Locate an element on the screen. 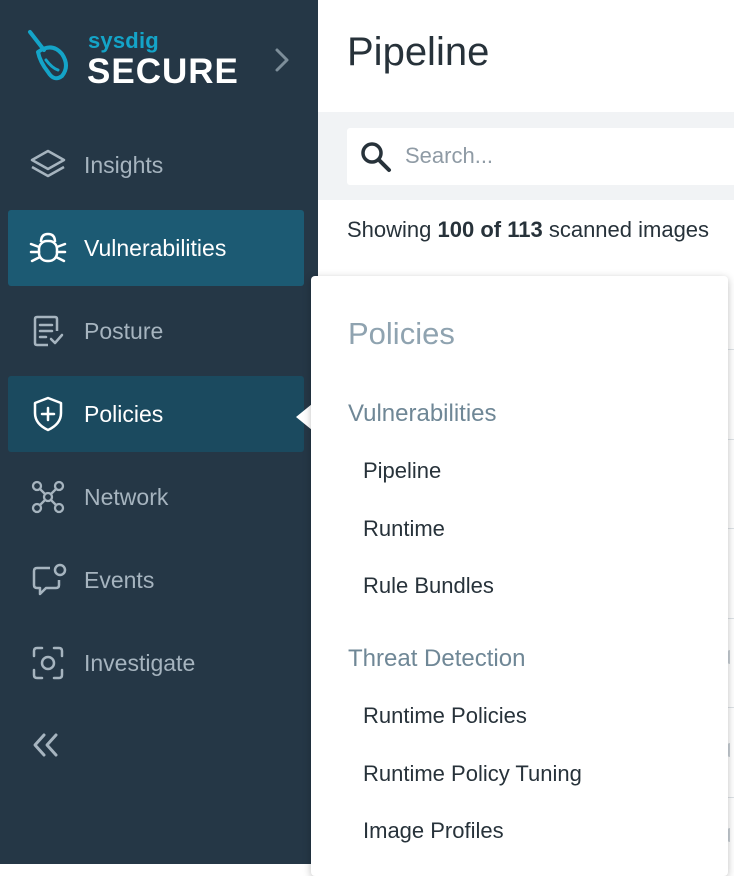 The image size is (734, 876). menu-item-runtime: Runtime is located at coordinates (404, 529).